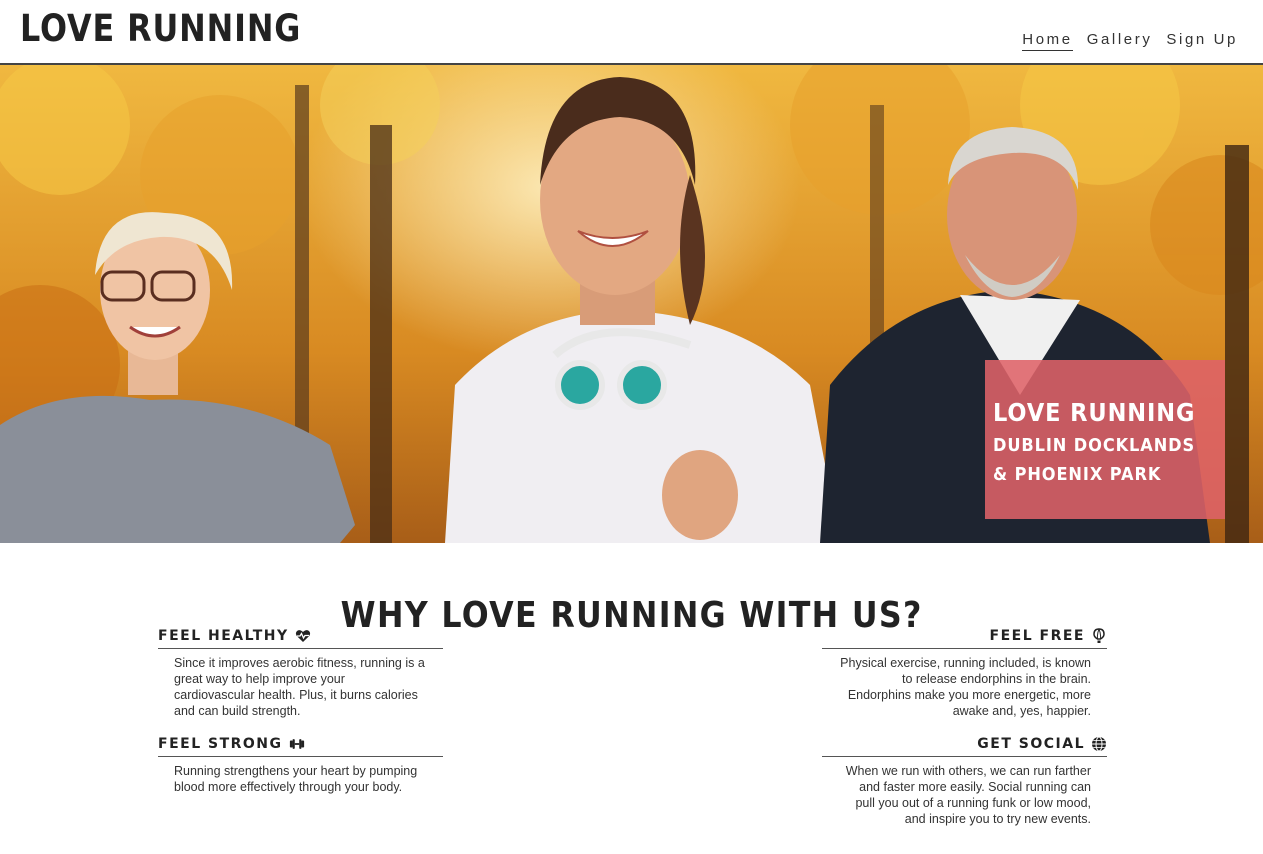  Describe the element at coordinates (964, 746) in the screenshot. I see `feature-heading: GET SOCIAL` at that location.